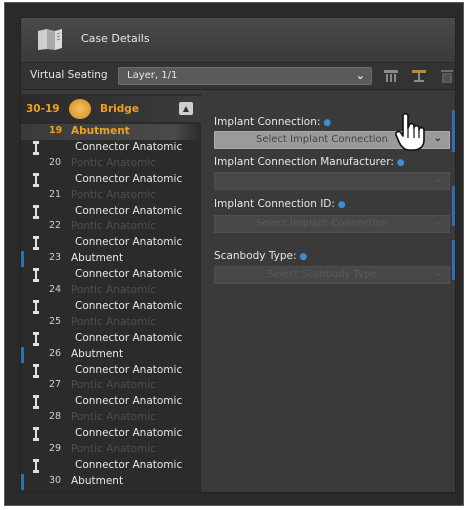 This screenshot has width=469, height=510. Describe the element at coordinates (50, 39) in the screenshot. I see `case-document-icon` at that location.